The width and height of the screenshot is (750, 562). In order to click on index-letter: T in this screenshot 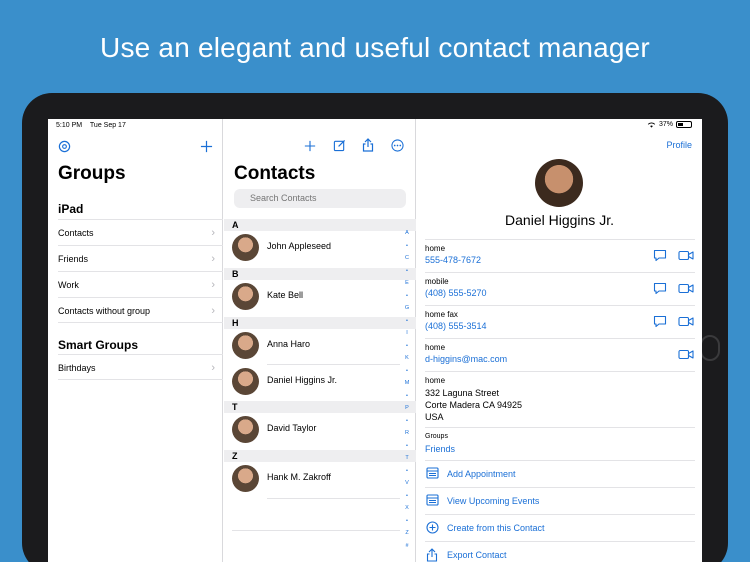, I will do `click(407, 458)`.